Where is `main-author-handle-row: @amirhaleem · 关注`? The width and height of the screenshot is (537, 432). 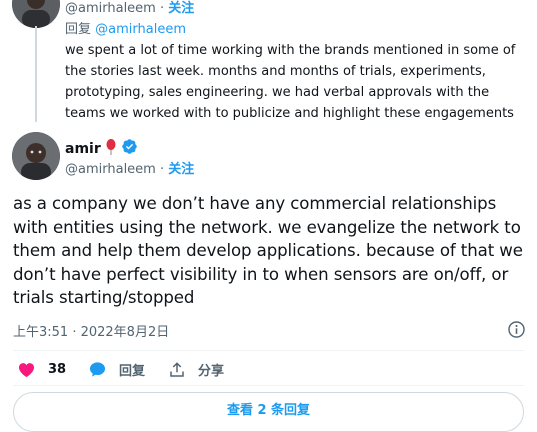 main-author-handle-row: @amirhaleem · 关注 is located at coordinates (129, 167).